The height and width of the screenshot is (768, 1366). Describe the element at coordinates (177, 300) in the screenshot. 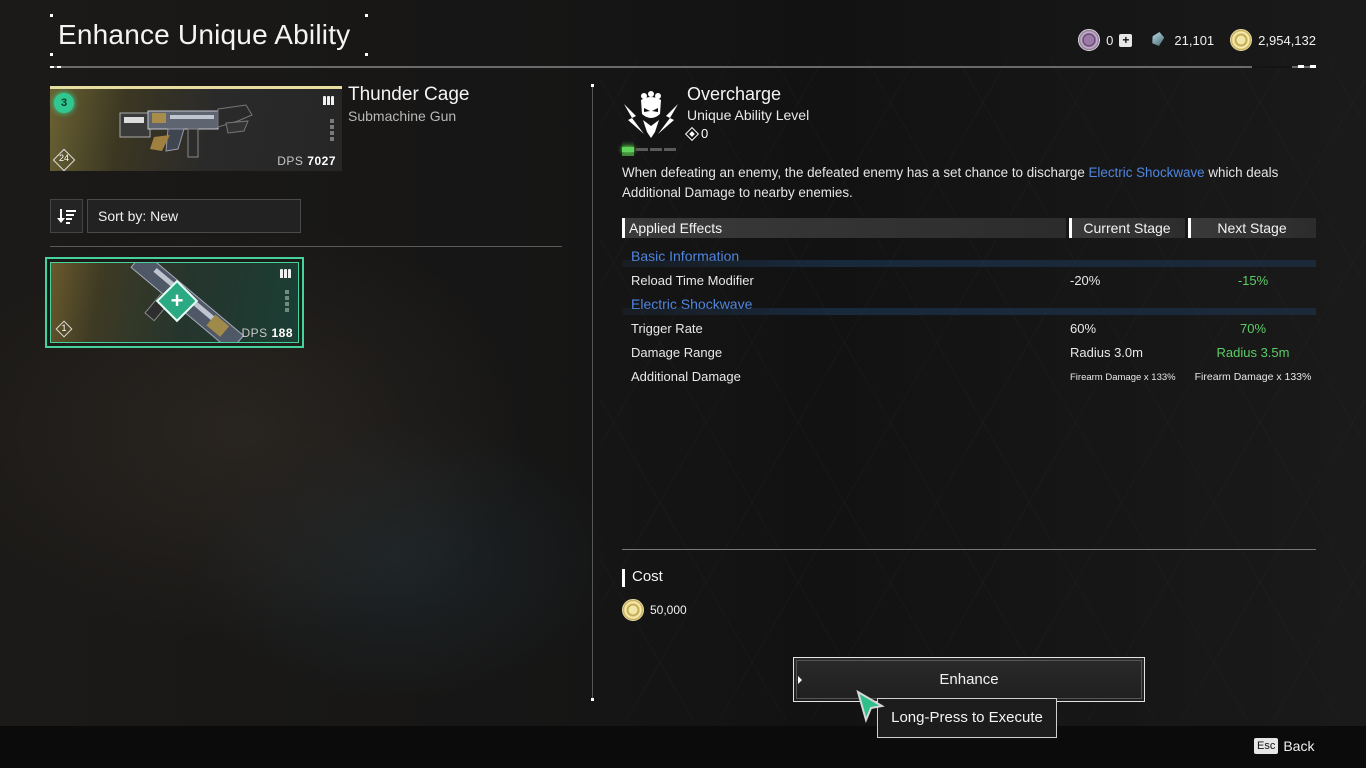

I see `plus-icon: +` at that location.